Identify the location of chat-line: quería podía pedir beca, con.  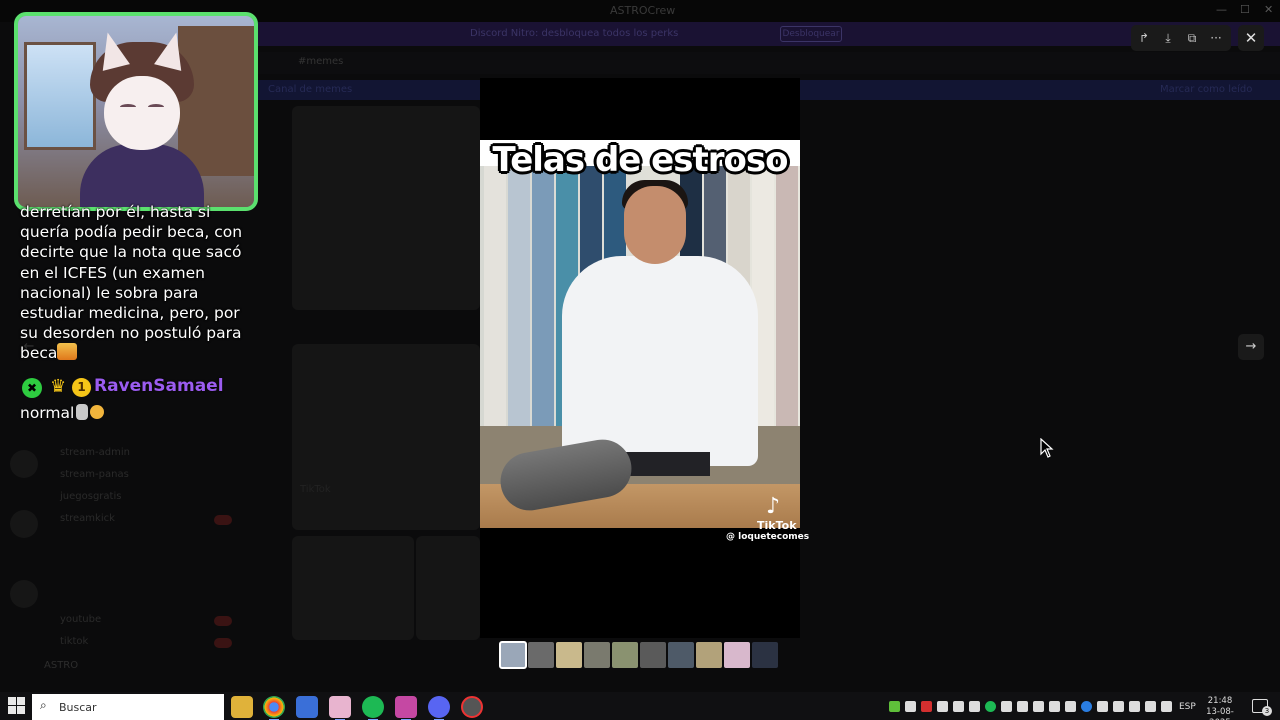
(131, 232).